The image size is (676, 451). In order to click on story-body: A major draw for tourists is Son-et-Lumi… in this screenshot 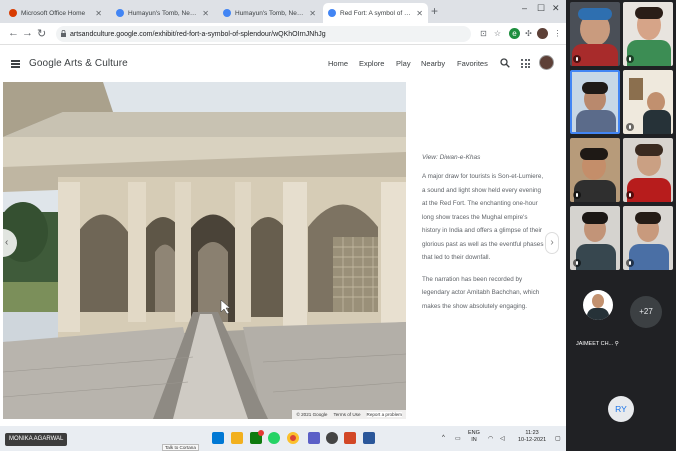, I will do `click(483, 217)`.